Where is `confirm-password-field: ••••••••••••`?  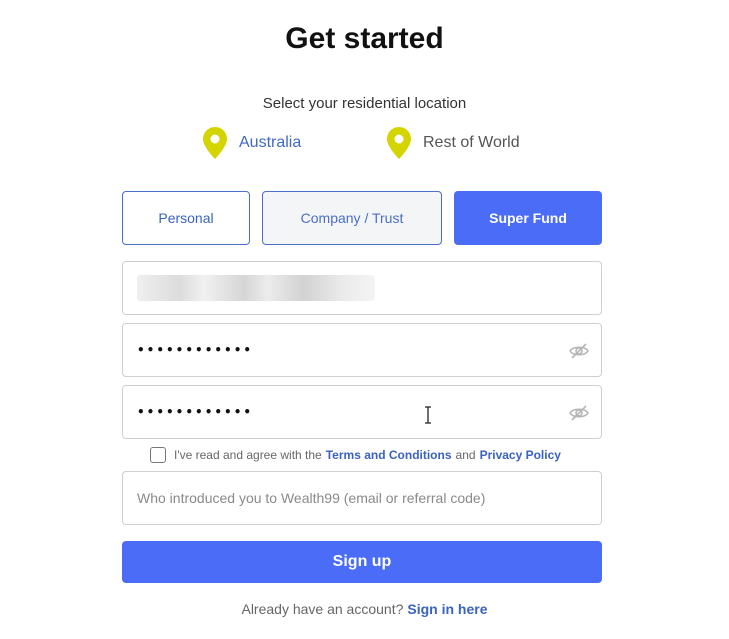 confirm-password-field: •••••••••••• is located at coordinates (362, 412).